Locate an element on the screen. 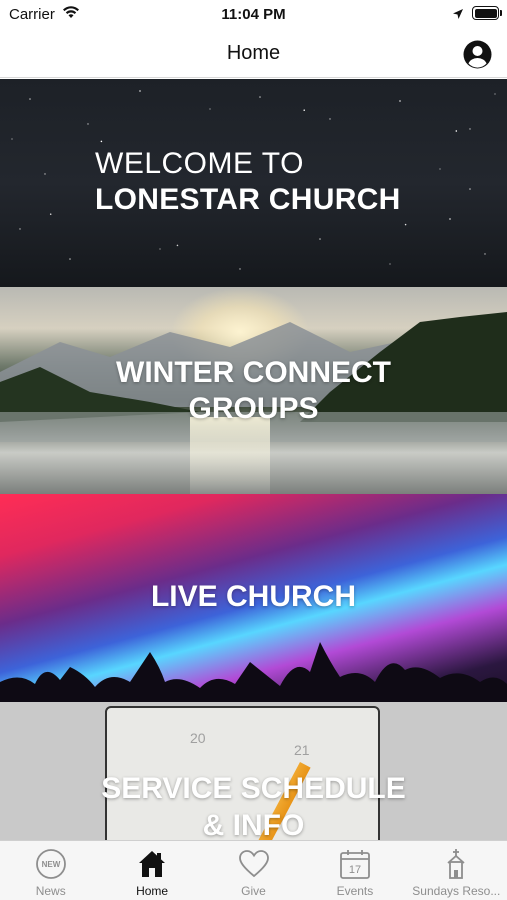 Image resolution: width=507 pixels, height=900 pixels. news-icon: NEW is located at coordinates (51, 864).